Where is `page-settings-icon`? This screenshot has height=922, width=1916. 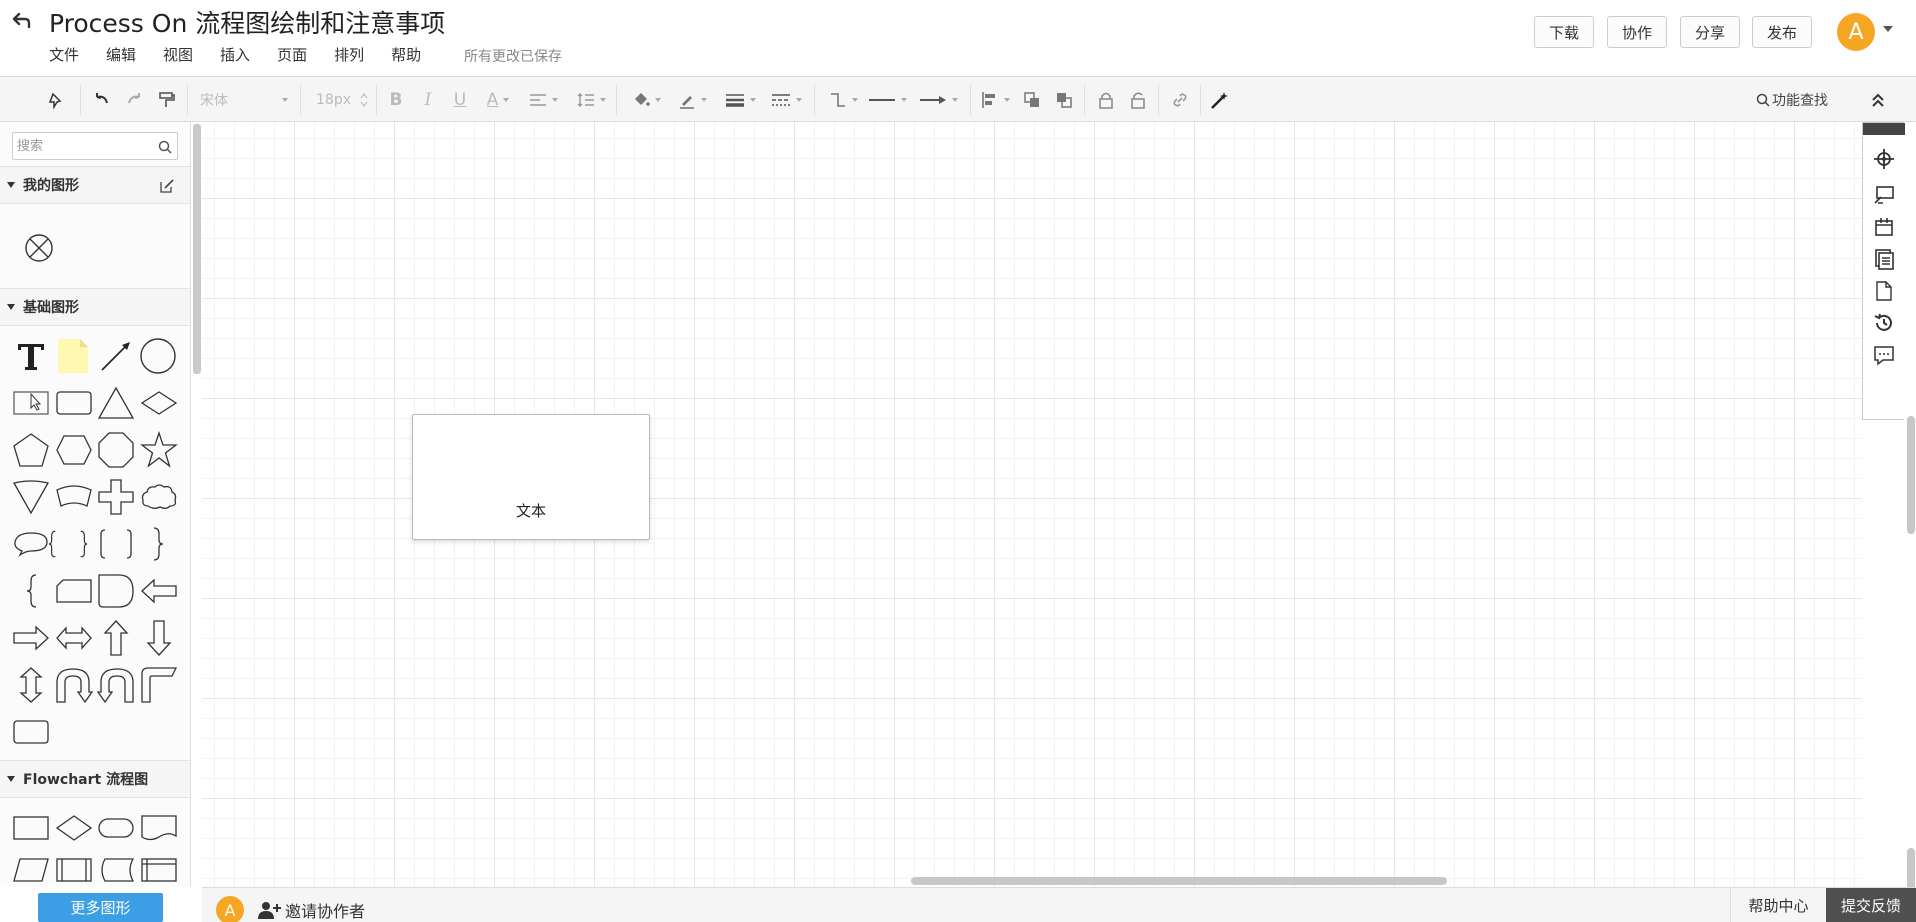
page-settings-icon is located at coordinates (1884, 227).